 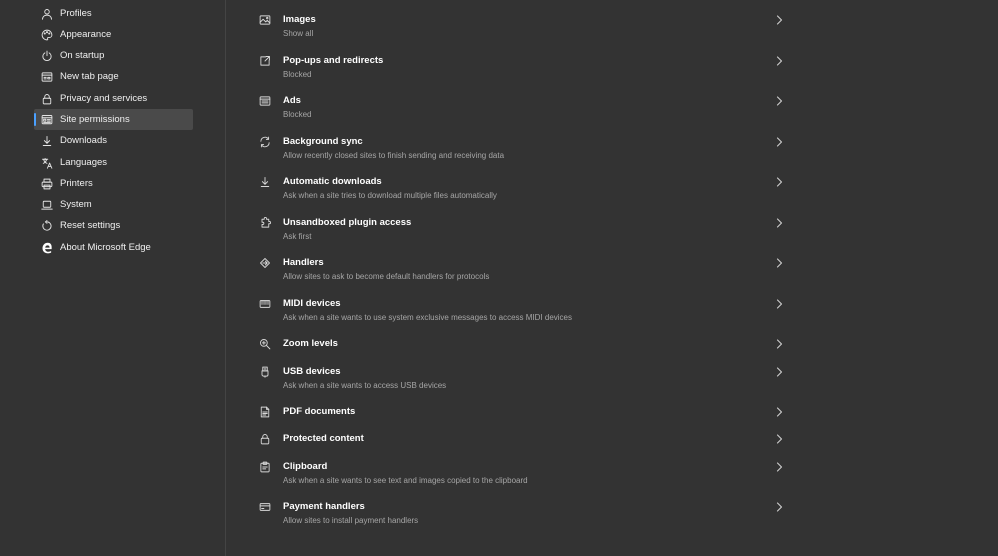 What do you see at coordinates (521, 231) in the screenshot?
I see `permission-row-unsandboxed-plugin-access: Unsandboxed plugin access Ask first` at bounding box center [521, 231].